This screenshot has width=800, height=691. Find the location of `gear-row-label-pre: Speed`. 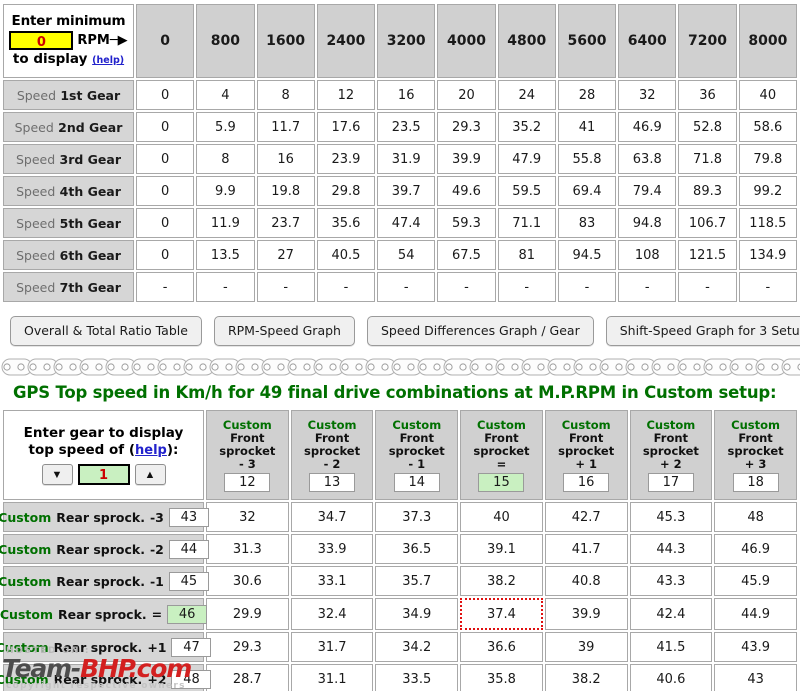

gear-row-label-pre: Speed is located at coordinates (34, 127).